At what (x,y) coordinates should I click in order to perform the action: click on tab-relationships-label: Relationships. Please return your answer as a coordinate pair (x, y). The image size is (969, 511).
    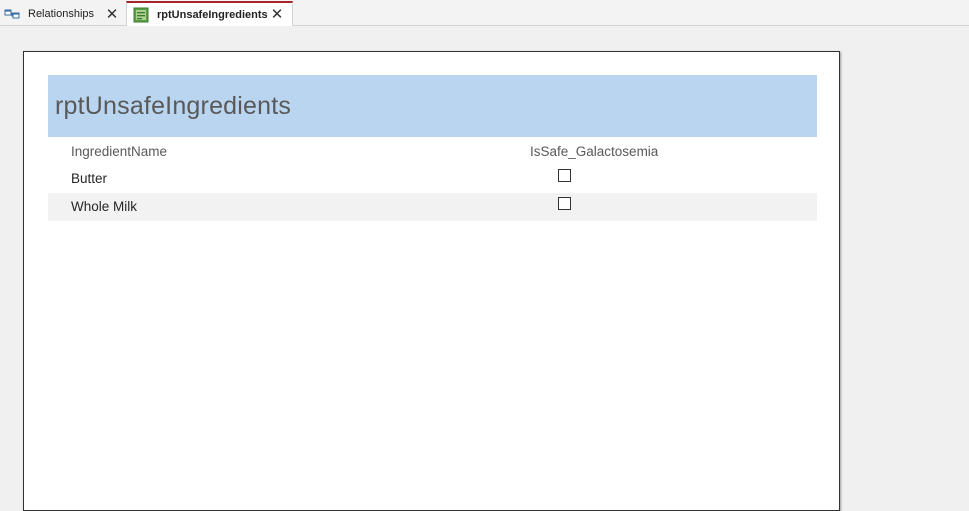
    Looking at the image, I should click on (61, 14).